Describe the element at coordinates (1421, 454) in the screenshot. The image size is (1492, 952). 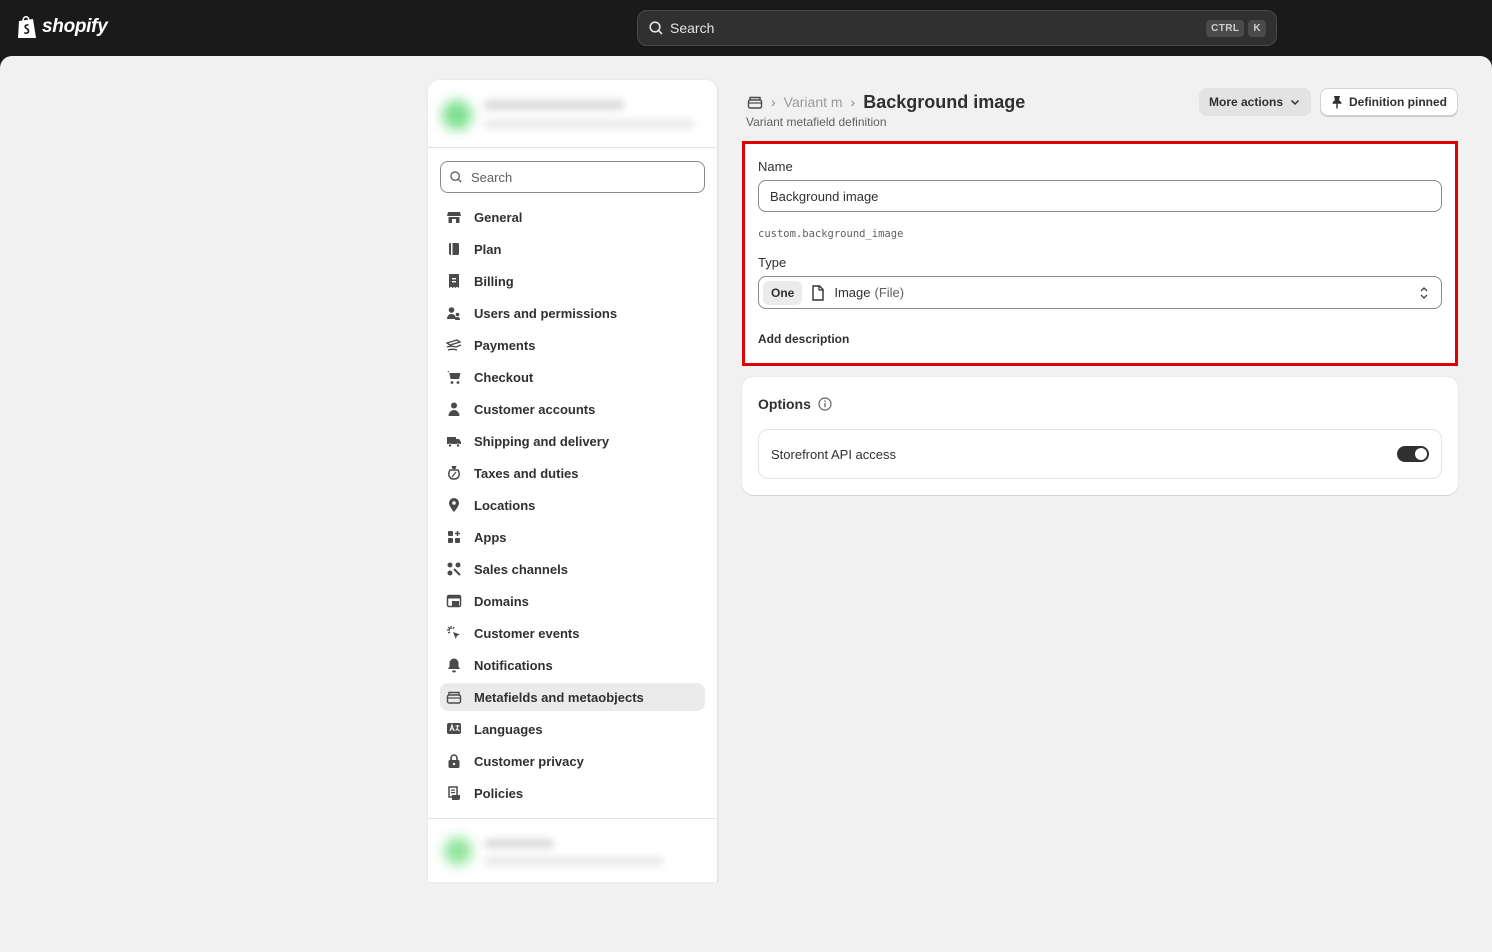
I see `toggle-knob` at that location.